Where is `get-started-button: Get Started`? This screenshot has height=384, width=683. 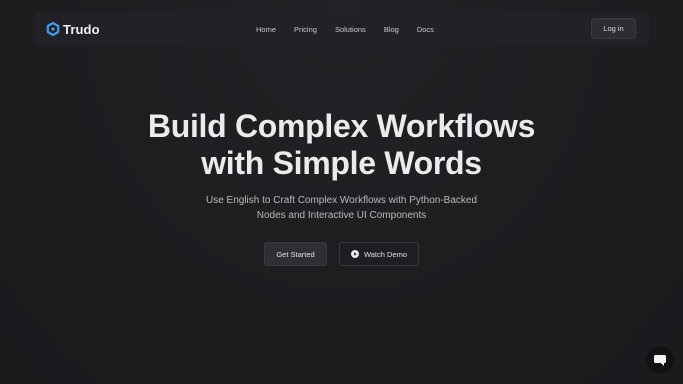 get-started-button: Get Started is located at coordinates (295, 254).